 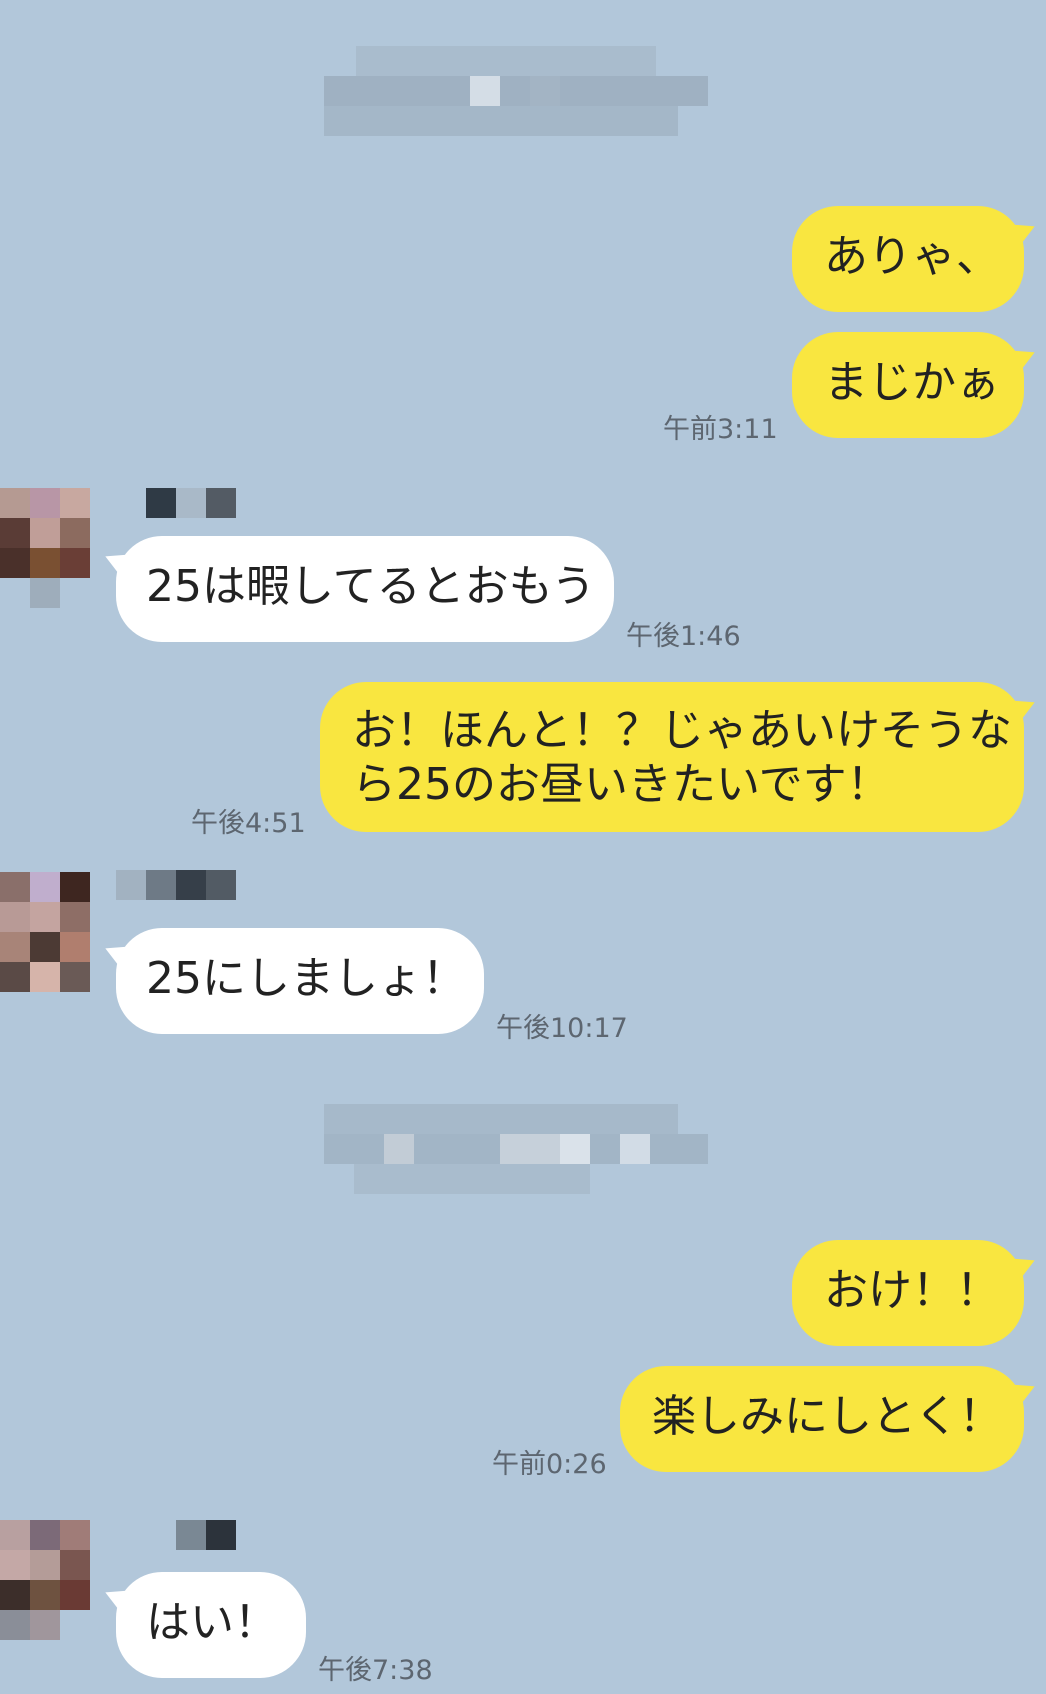 I want to click on their-message-bubble: はい！, so click(x=211, y=1625).